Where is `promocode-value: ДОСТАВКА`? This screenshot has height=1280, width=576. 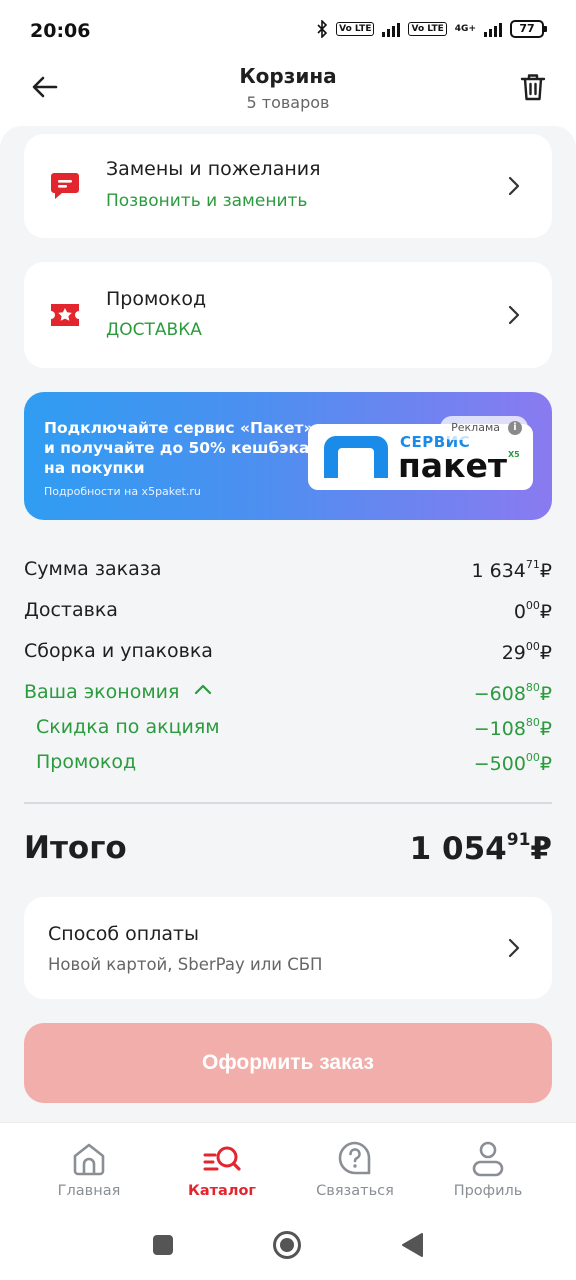
promocode-value: ДОСТАВКА is located at coordinates (154, 330).